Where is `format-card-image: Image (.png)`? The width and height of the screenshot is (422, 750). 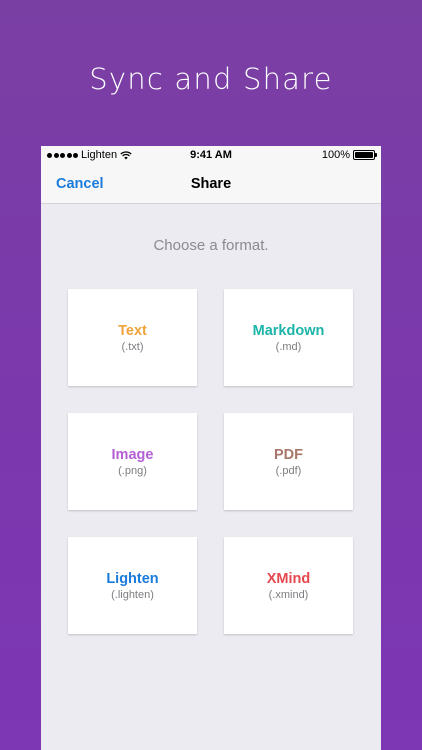 format-card-image: Image (.png) is located at coordinates (132, 461).